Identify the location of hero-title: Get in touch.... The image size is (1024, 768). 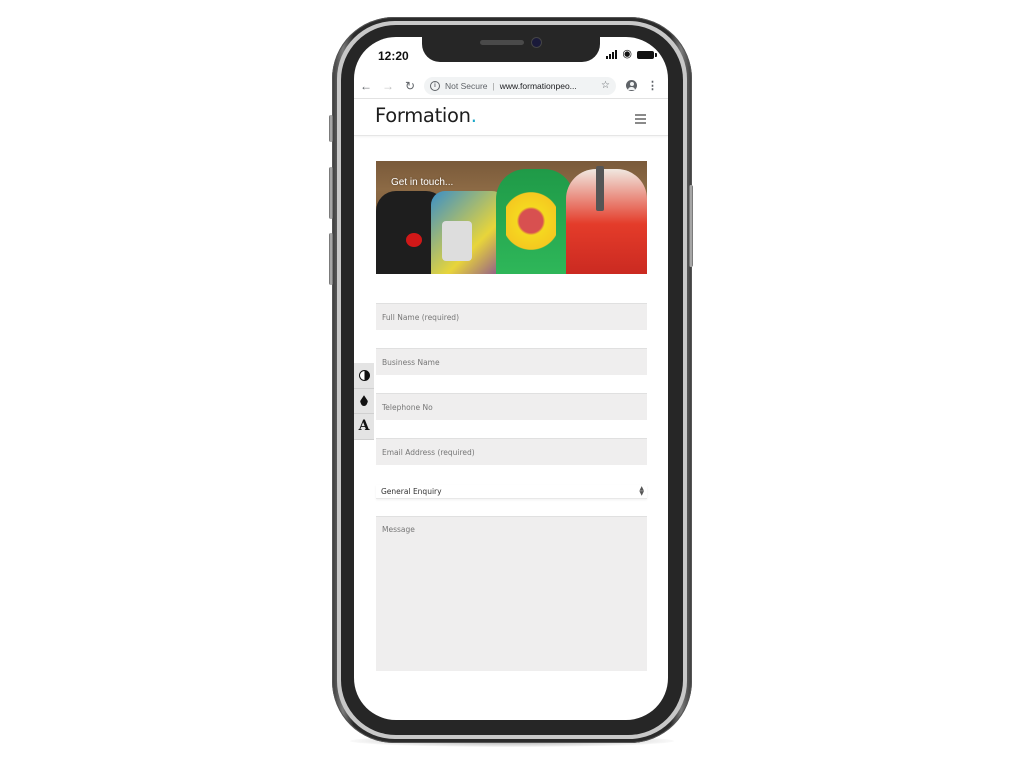
(422, 182).